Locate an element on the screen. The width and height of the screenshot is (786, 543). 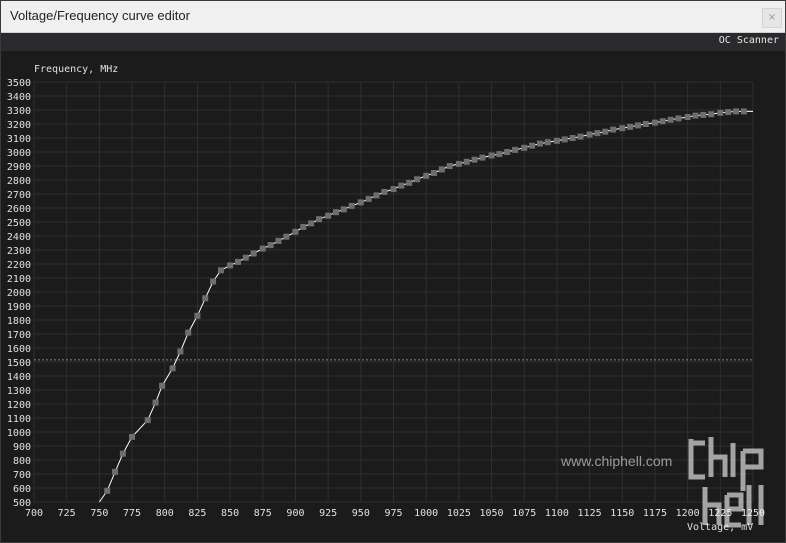
oc-scanner-button: OC Scanner is located at coordinates (749, 40).